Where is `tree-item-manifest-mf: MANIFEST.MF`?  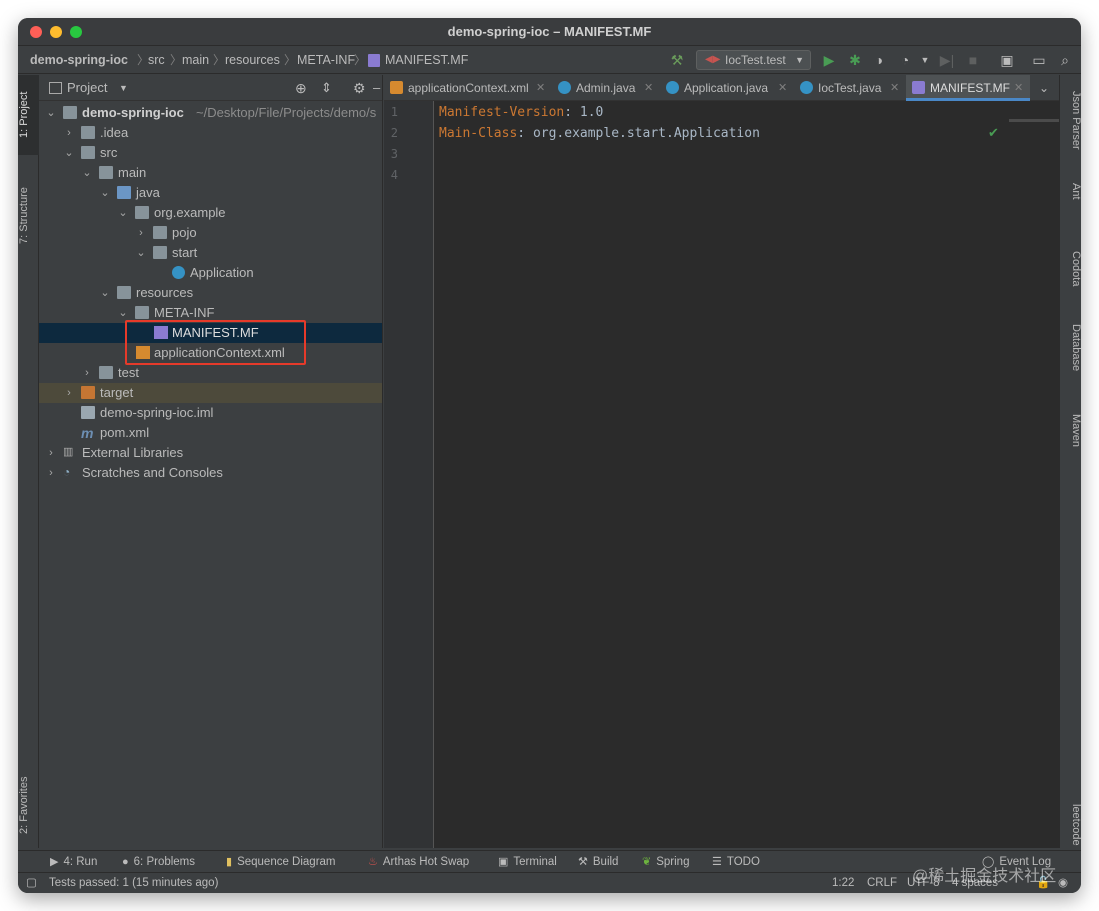
tree-item-manifest-mf: MANIFEST.MF is located at coordinates (210, 333).